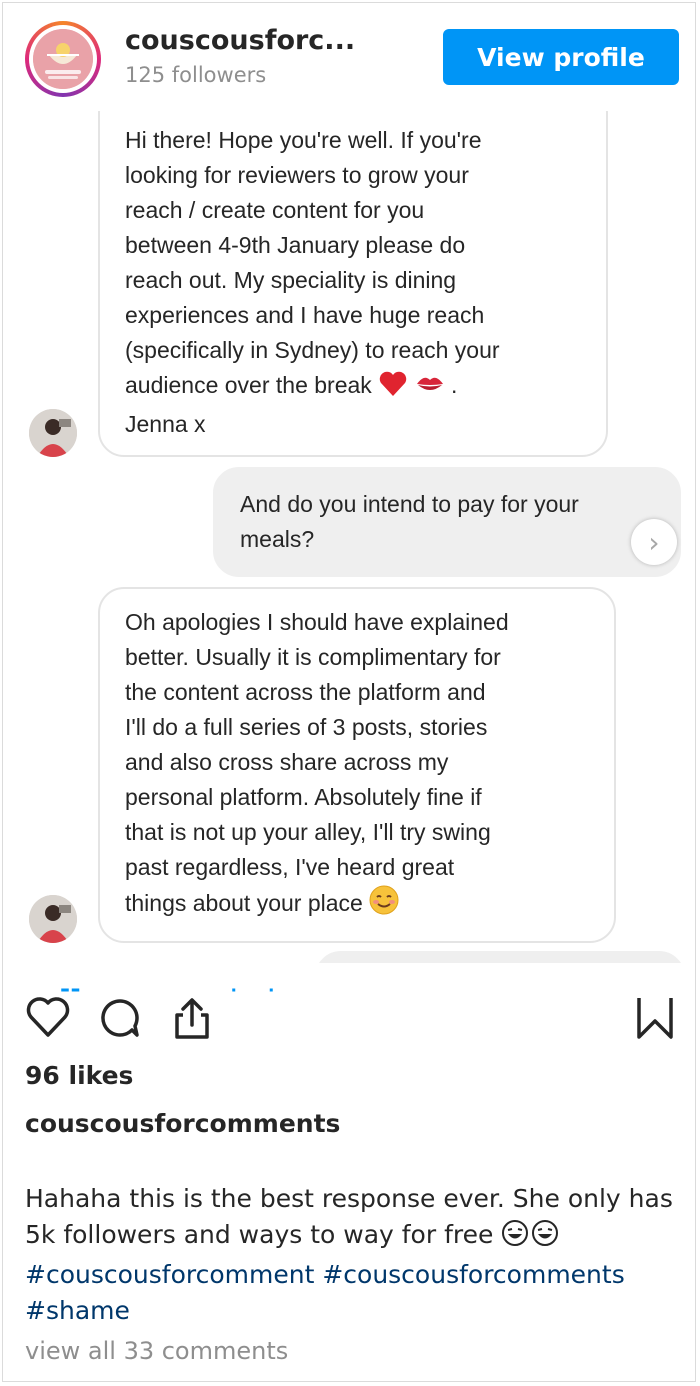 The height and width of the screenshot is (1386, 700). I want to click on view-all-comments-link: view all 33 comments, so click(156, 1351).